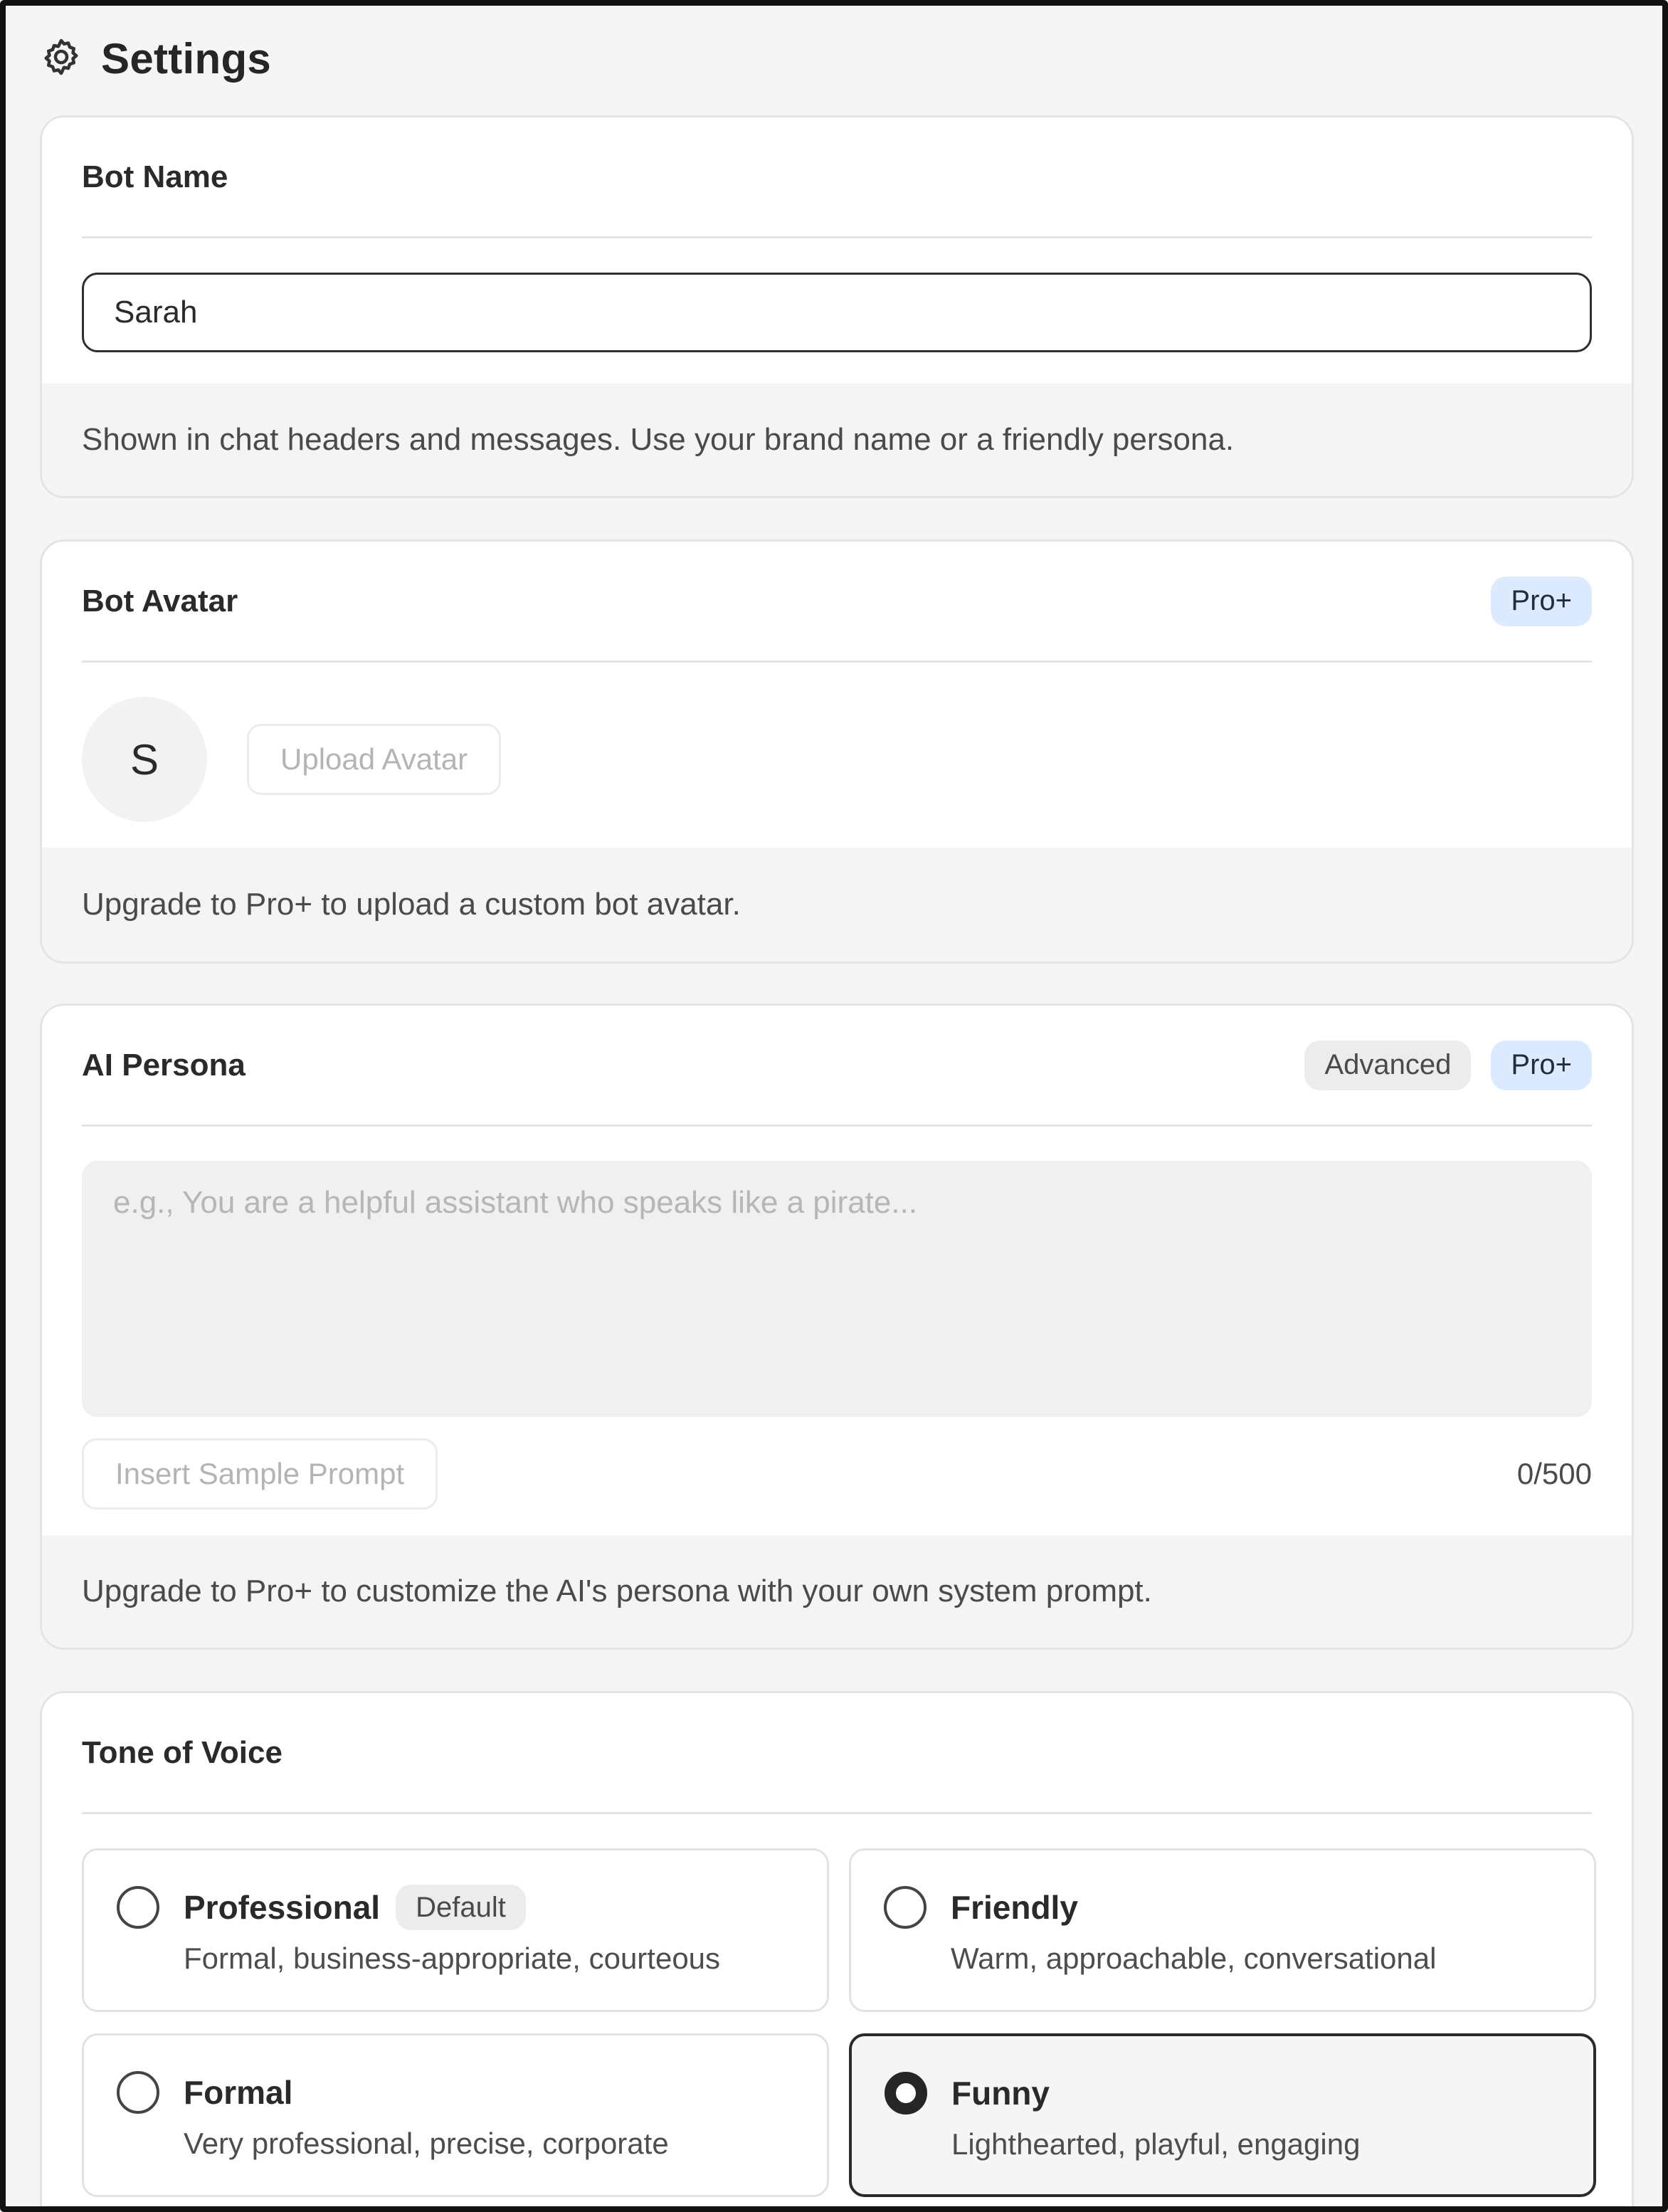 The height and width of the screenshot is (2212, 1668). What do you see at coordinates (837, 1753) in the screenshot?
I see `card-header: Tone of Voice` at bounding box center [837, 1753].